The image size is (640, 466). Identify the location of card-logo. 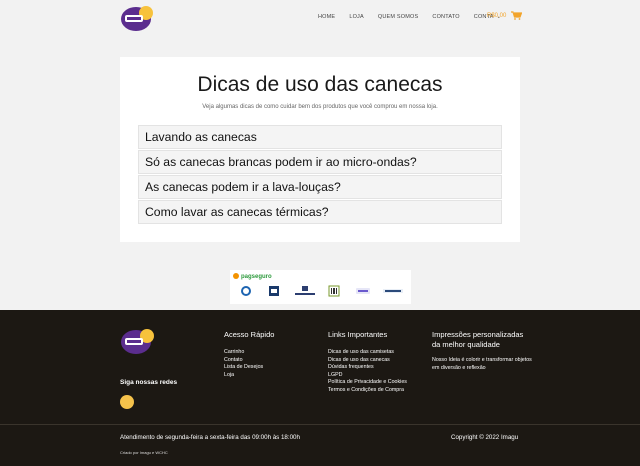
(274, 291).